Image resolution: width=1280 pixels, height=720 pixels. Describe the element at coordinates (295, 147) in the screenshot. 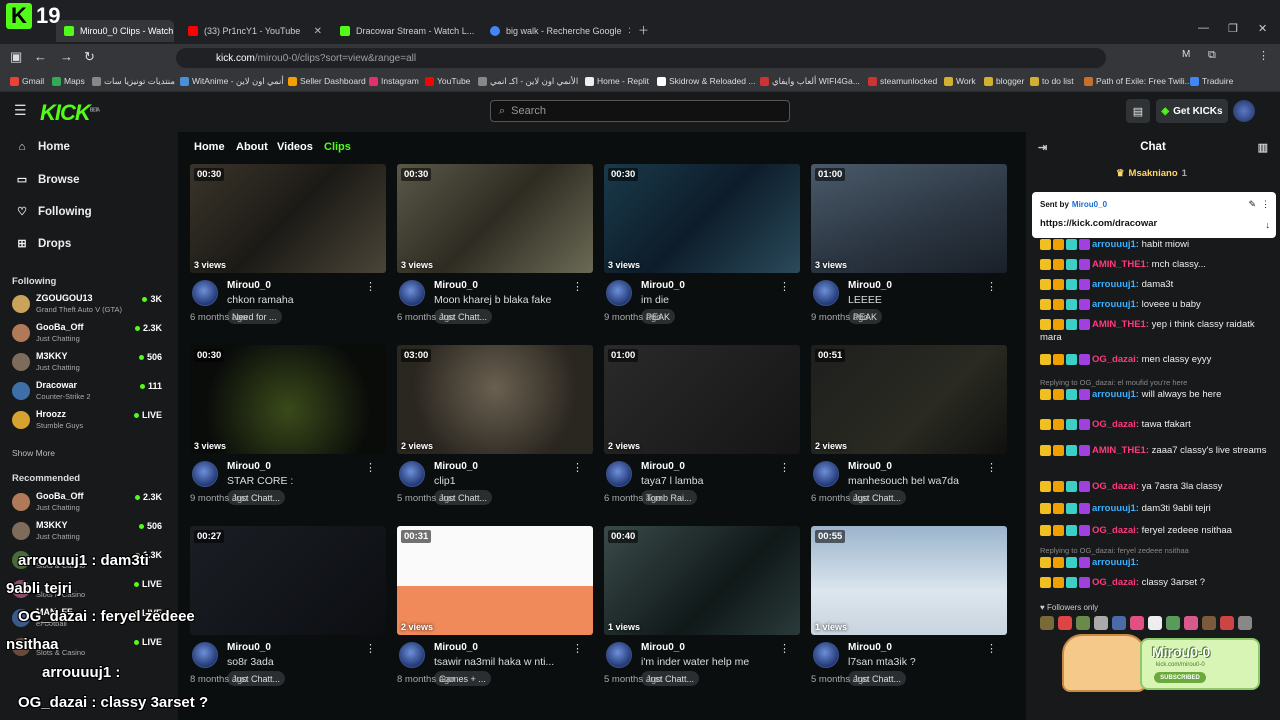

I see `tab-videos: Videos` at that location.